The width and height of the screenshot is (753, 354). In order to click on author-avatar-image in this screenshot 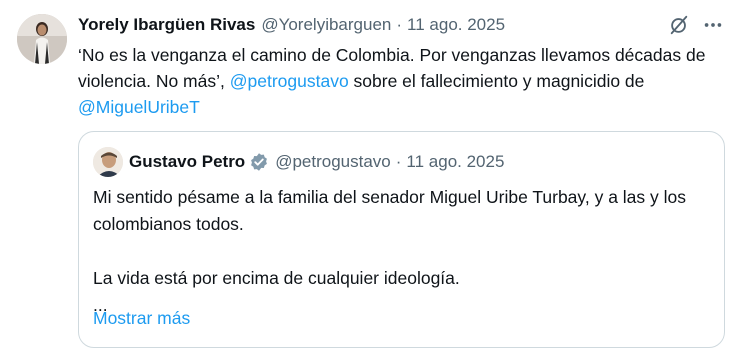, I will do `click(42, 39)`.